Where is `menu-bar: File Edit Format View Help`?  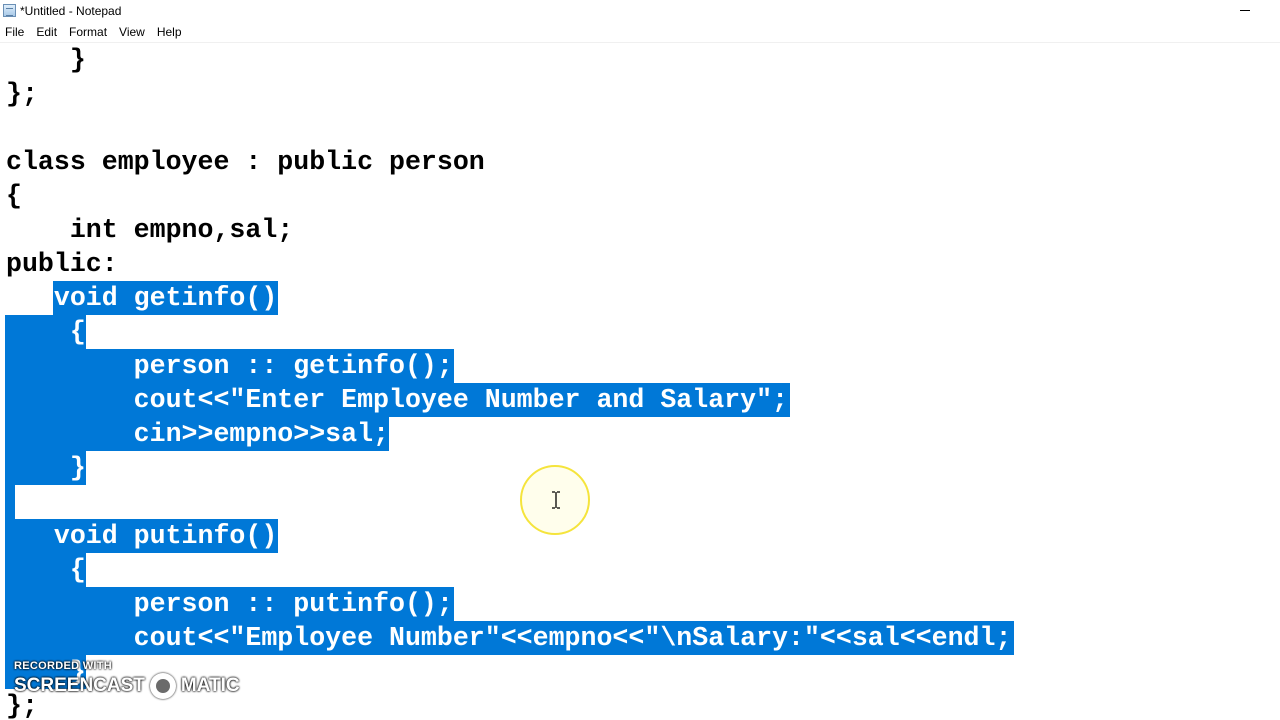
menu-bar: File Edit Format View Help is located at coordinates (640, 32).